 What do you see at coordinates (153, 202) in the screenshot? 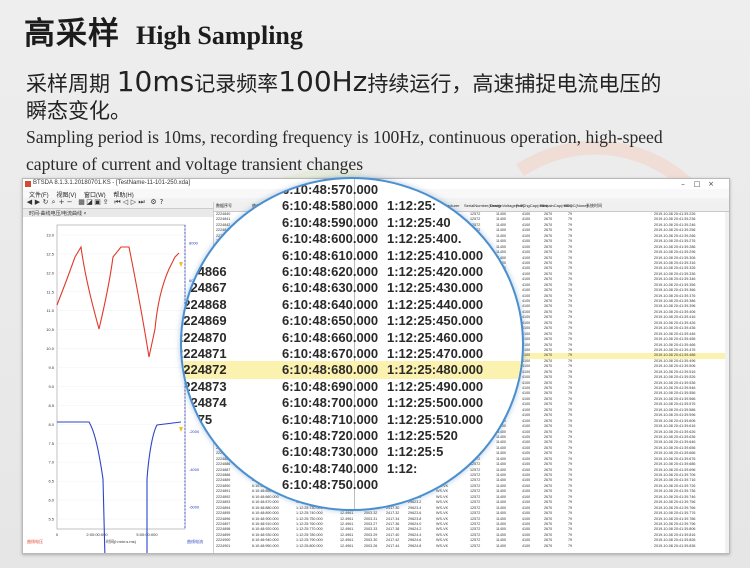
I see `settings-icon: ⚙` at bounding box center [153, 202].